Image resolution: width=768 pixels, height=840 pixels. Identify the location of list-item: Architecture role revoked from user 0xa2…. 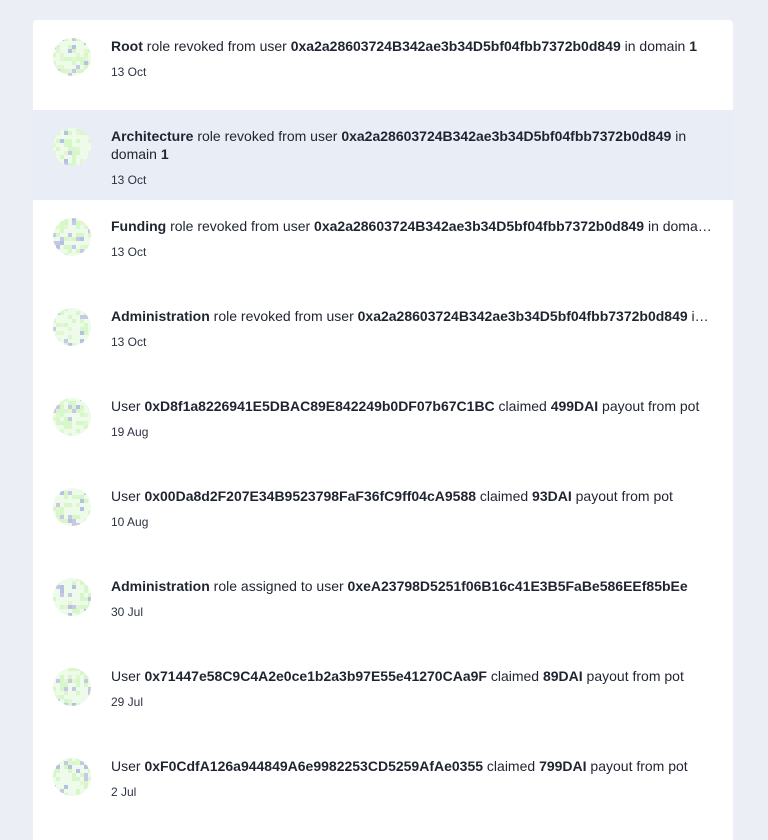
(383, 155).